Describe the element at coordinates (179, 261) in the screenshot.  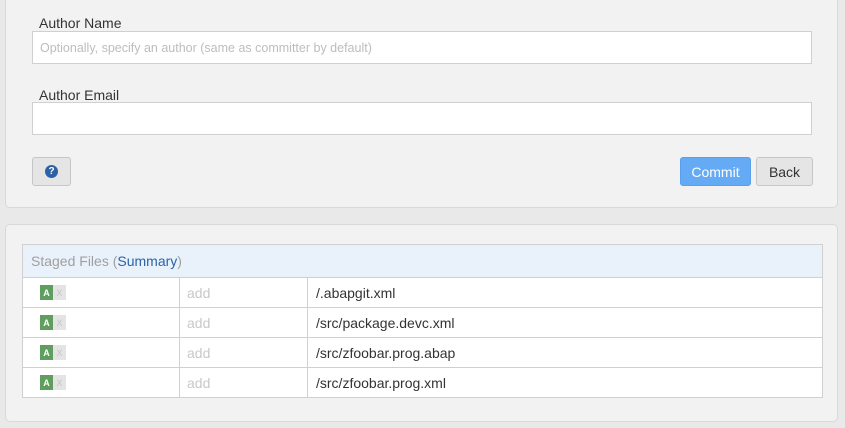
I see `staged-files-title-suffix: )` at that location.